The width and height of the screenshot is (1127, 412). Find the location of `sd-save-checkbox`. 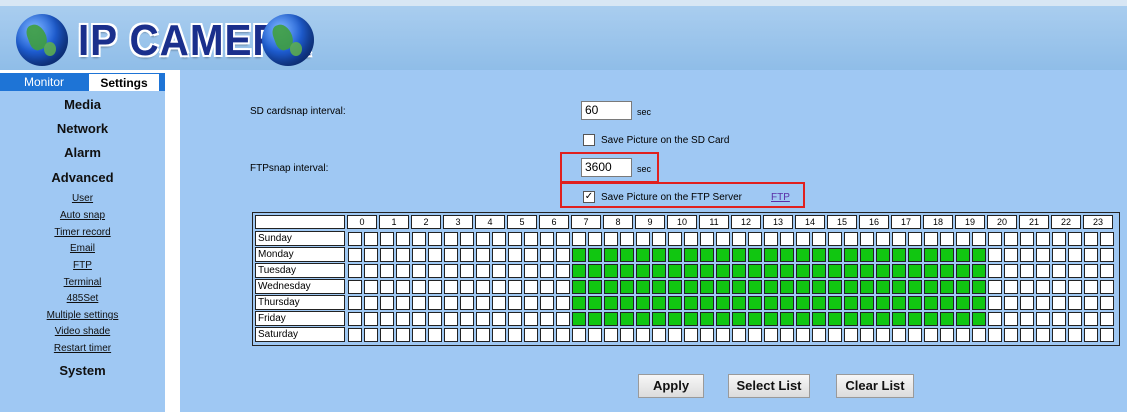

sd-save-checkbox is located at coordinates (589, 140).